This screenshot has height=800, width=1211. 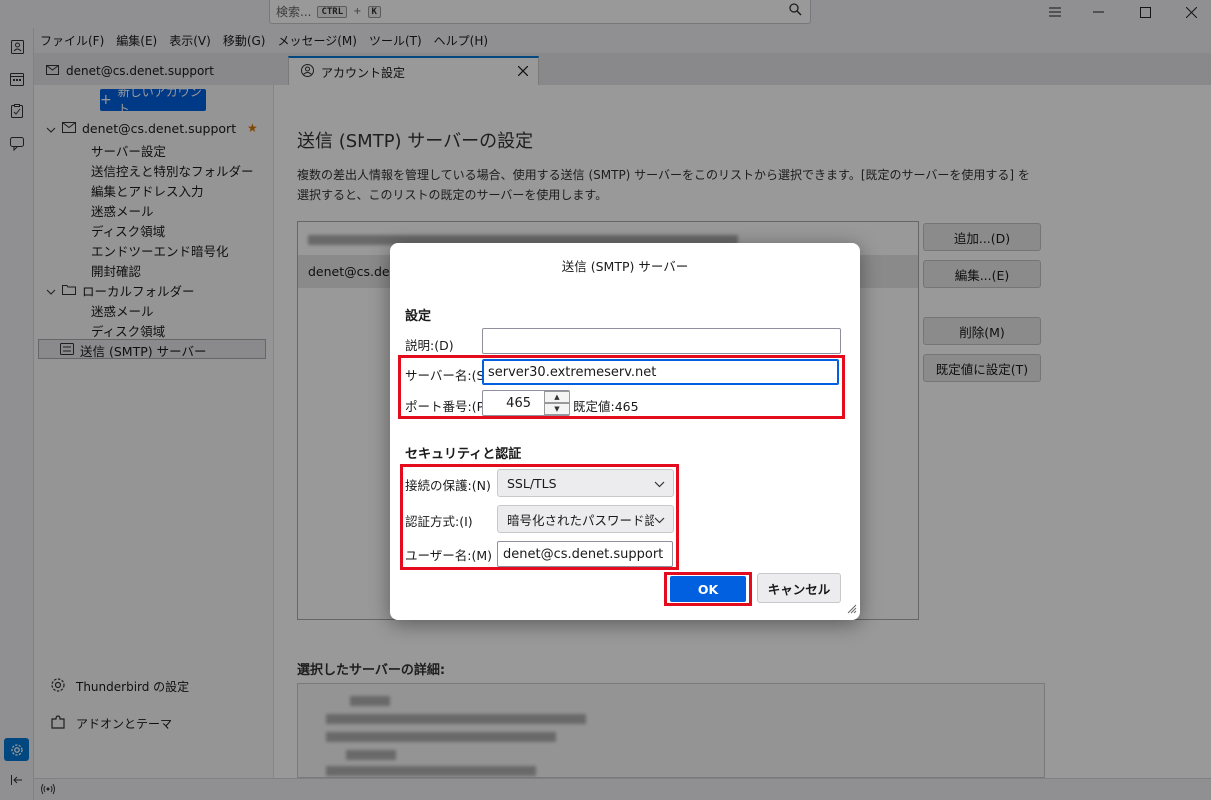 I want to click on dialog-title: 送信 (SMTP) サーバー, so click(x=625, y=266).